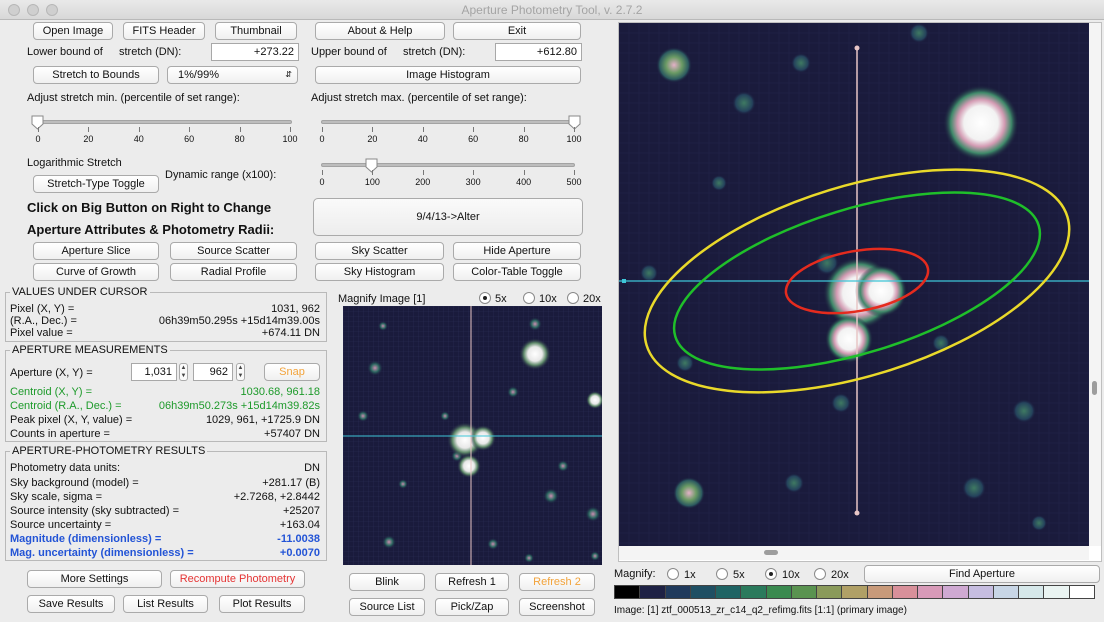  What do you see at coordinates (73, 31) in the screenshot?
I see `open-image-button: Open Image` at bounding box center [73, 31].